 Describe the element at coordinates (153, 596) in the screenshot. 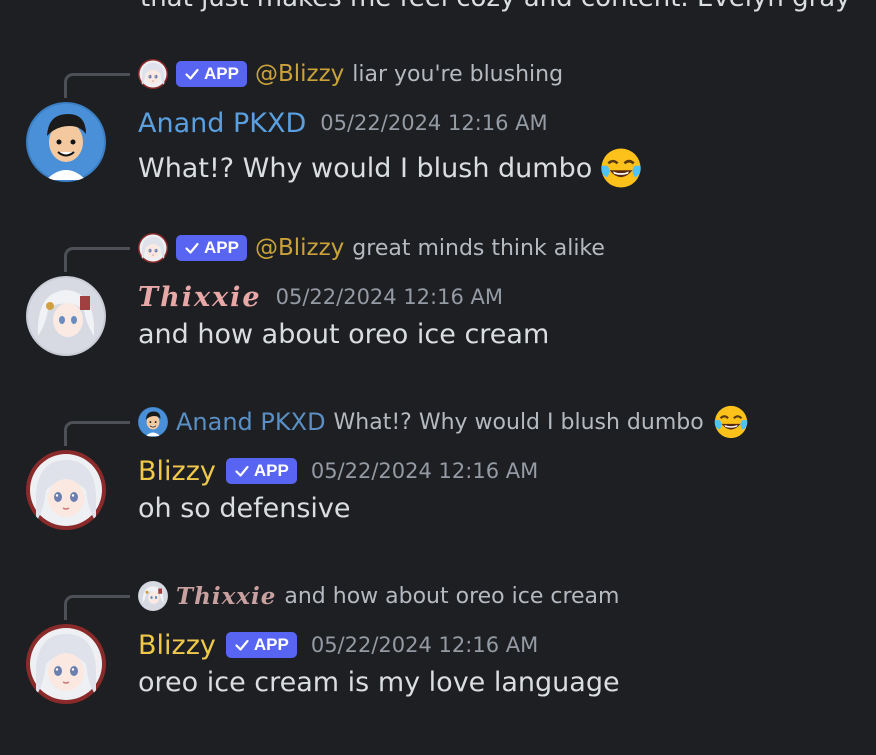

I see `thixxie-mini-avatar` at that location.